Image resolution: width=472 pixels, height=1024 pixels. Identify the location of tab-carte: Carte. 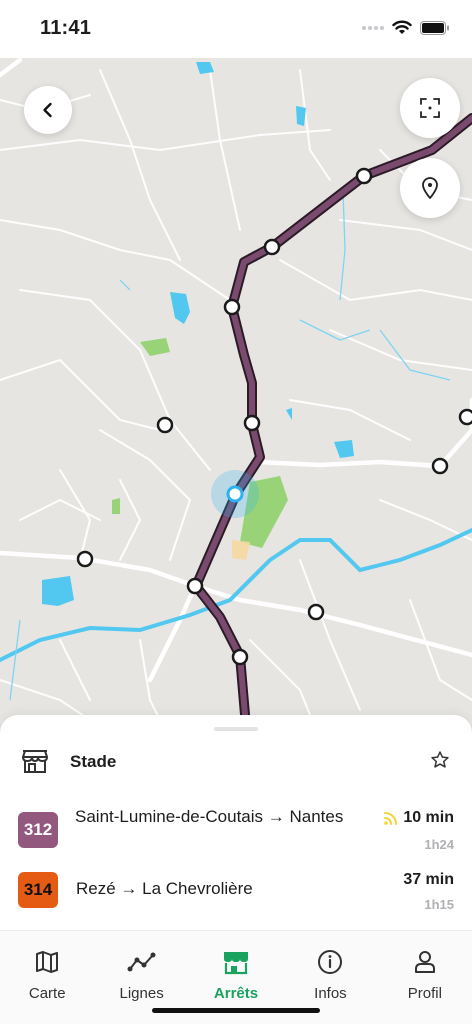
(47, 977).